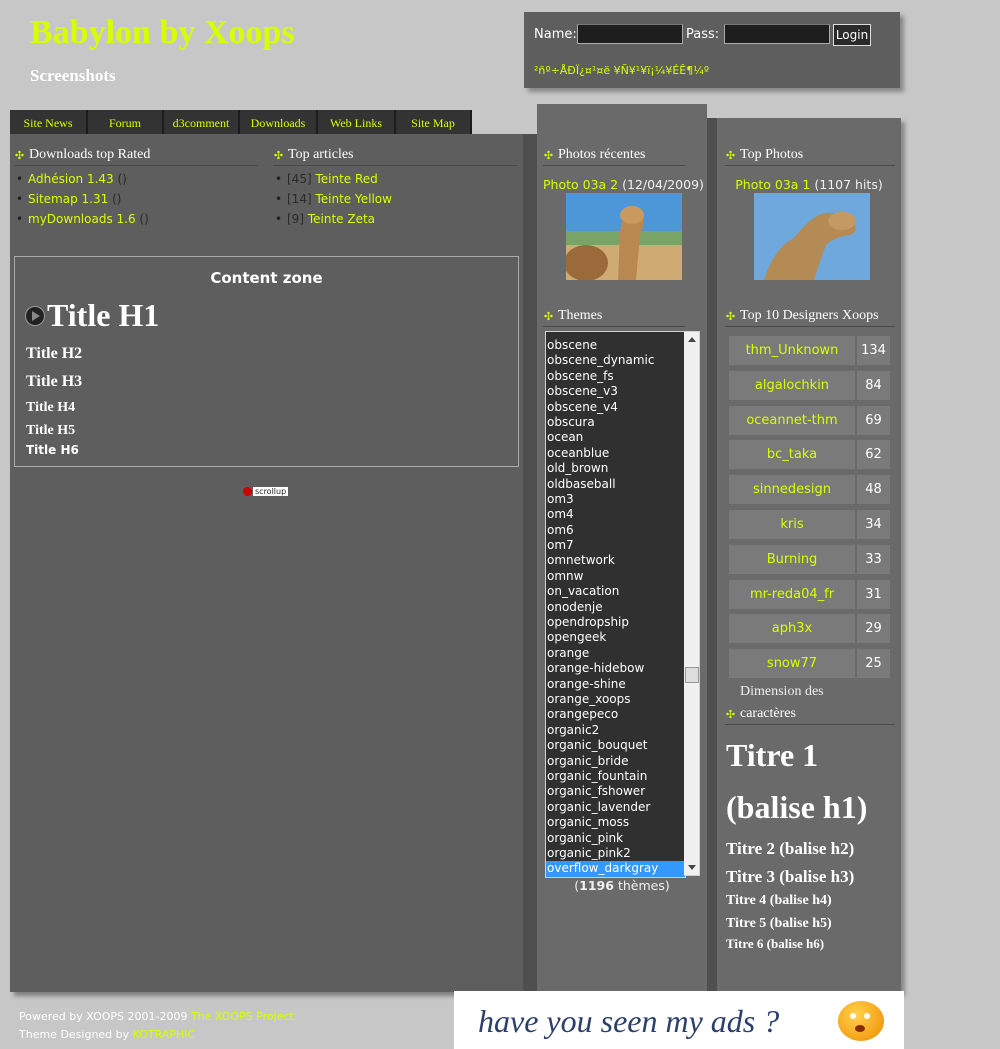 This screenshot has height=1049, width=1000. Describe the element at coordinates (792, 350) in the screenshot. I see `designer-name-link: thm_Unknown` at that location.